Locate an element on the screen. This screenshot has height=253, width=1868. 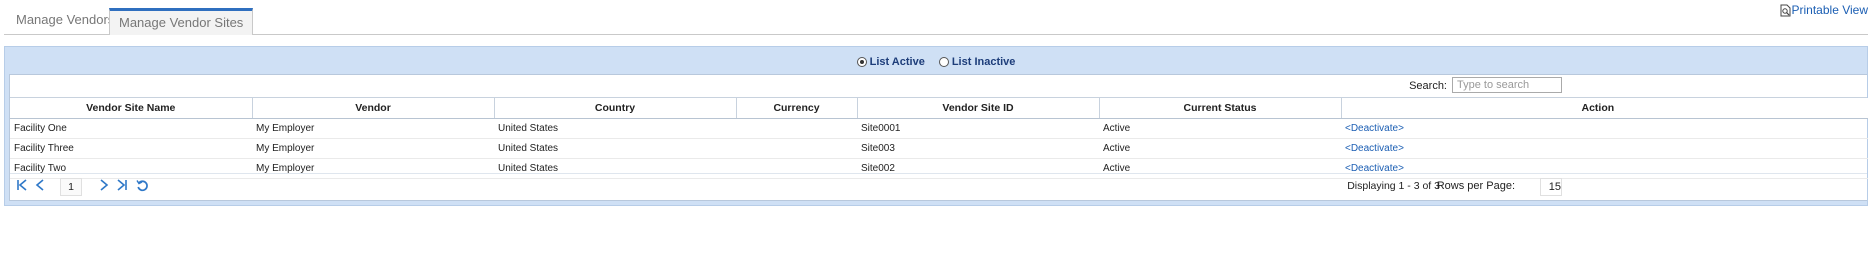
pager: 1 Displaying 1 - 3 of 3 Rows per Page is located at coordinates (938, 186).